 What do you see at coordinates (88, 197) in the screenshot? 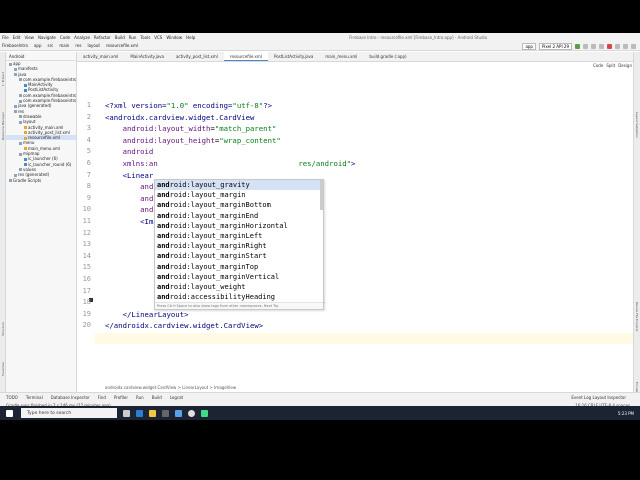
I see `line-number: 9` at bounding box center [88, 197].